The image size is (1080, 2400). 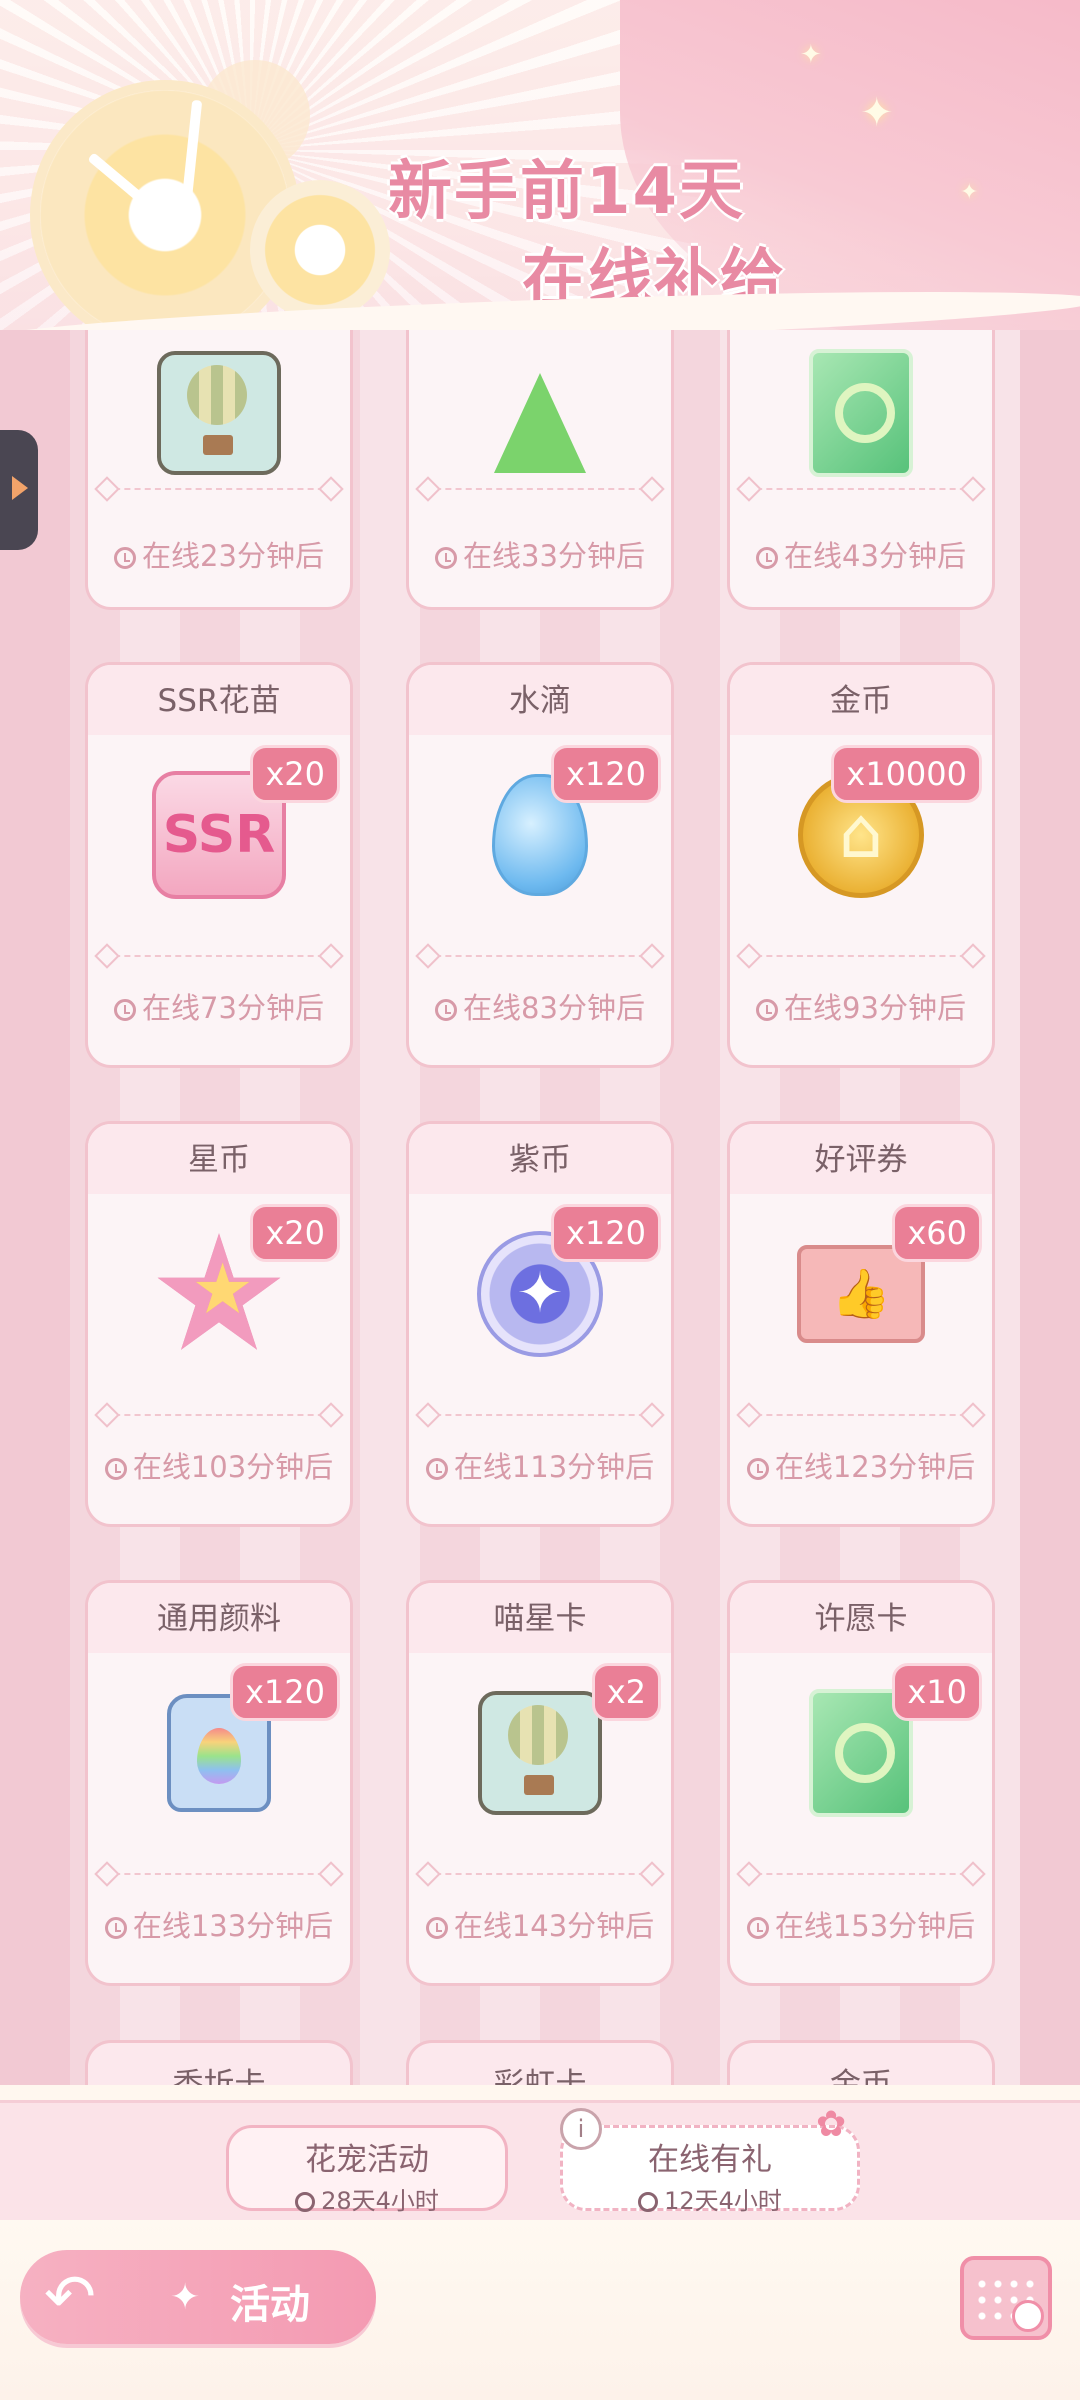 What do you see at coordinates (861, 865) in the screenshot?
I see `reward-card: 金币 x10000 在线93分钟后` at bounding box center [861, 865].